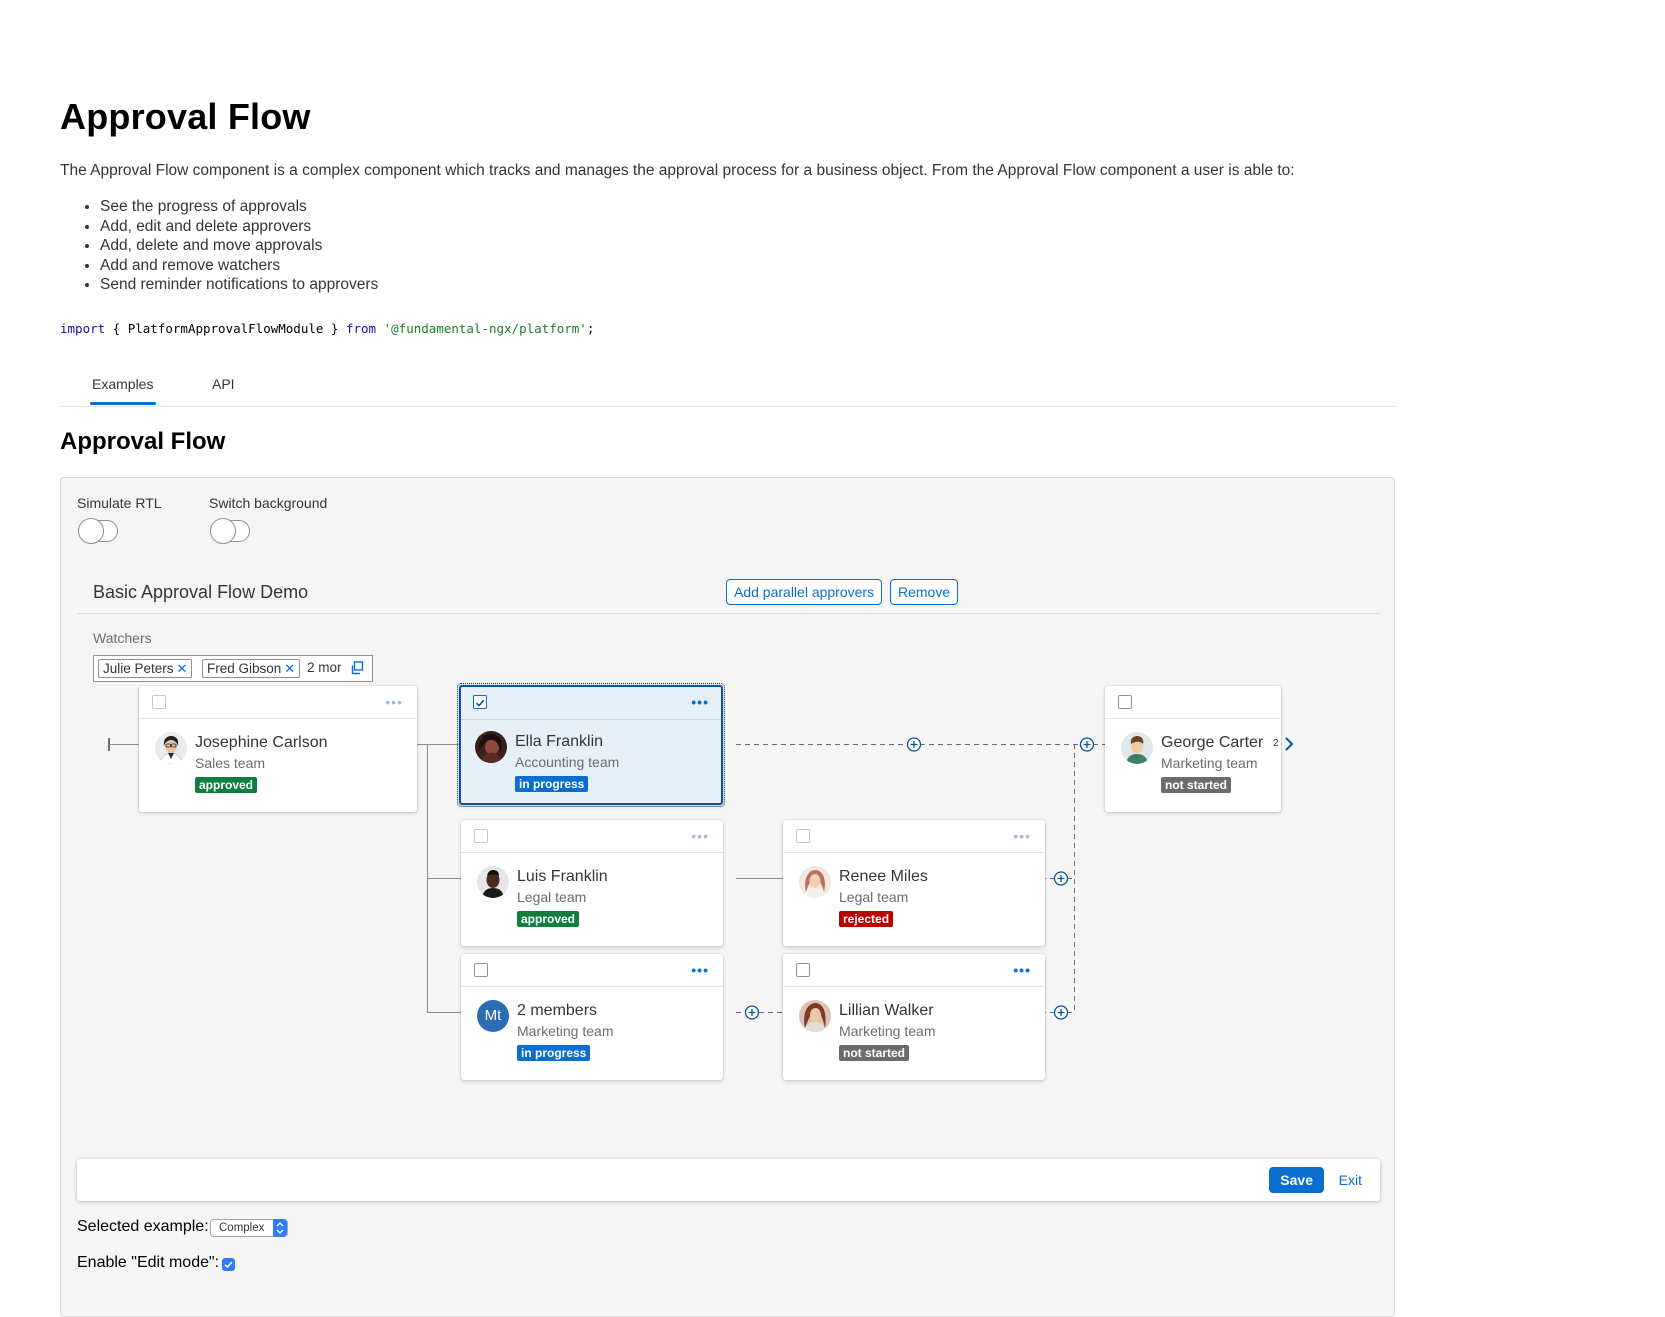 The width and height of the screenshot is (1665, 1317). I want to click on avatar-initials: Mt, so click(493, 1016).